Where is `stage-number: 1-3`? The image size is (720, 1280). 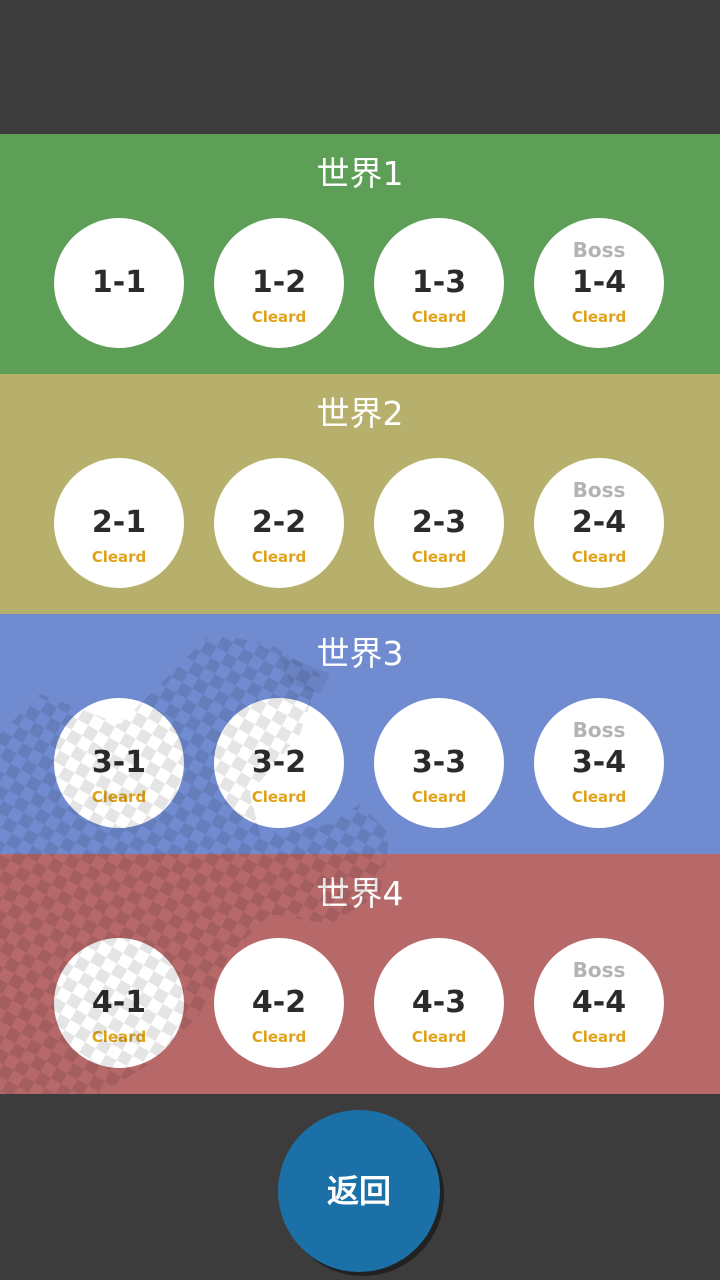
stage-number: 1-3 is located at coordinates (439, 282).